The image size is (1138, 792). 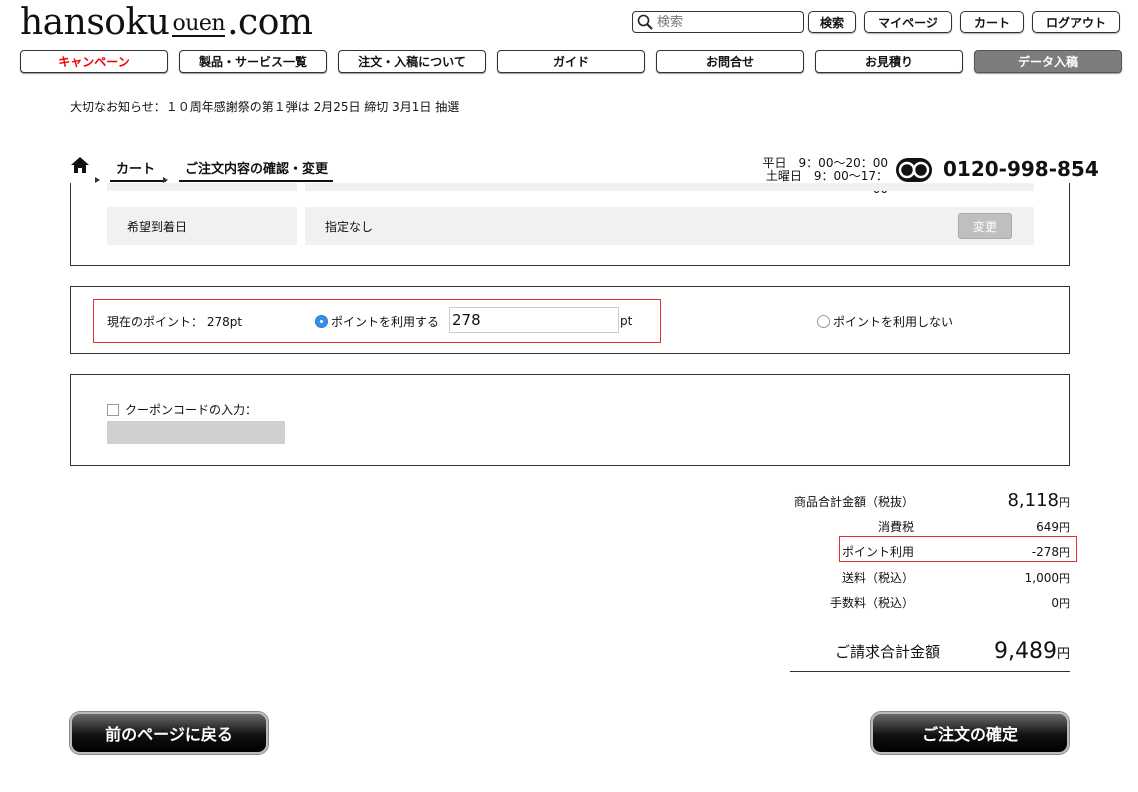 What do you see at coordinates (930, 602) in the screenshot?
I see `fee-row: 手数料（税込） 0円` at bounding box center [930, 602].